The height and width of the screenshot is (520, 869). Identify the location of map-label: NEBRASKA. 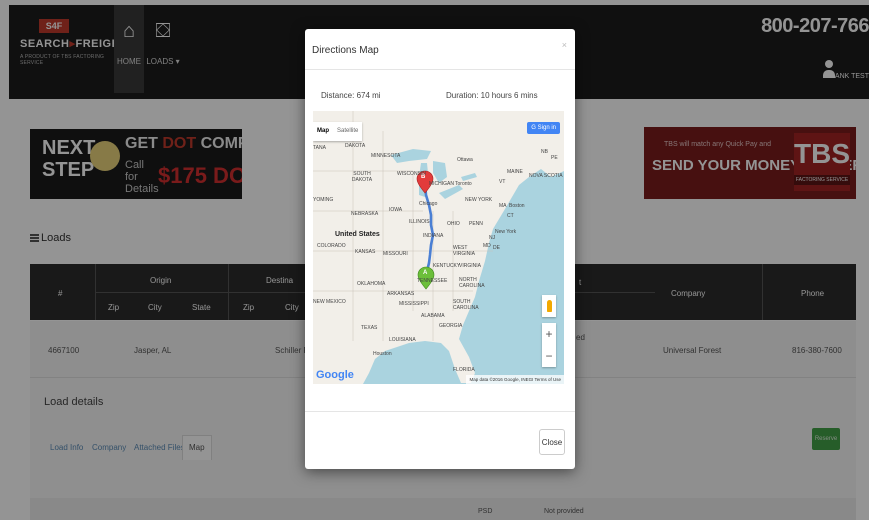
(365, 214).